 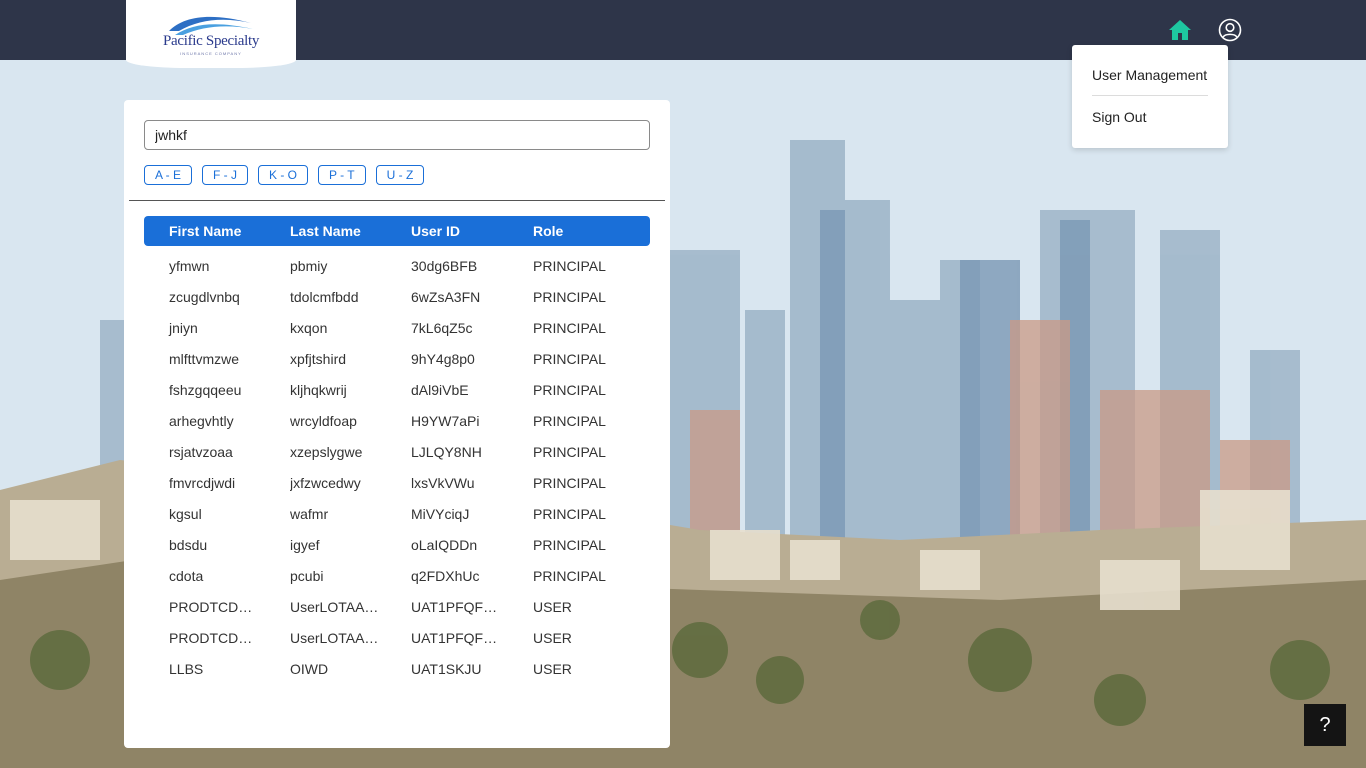 I want to click on alphabet-filter-group: A - E F - J K - O P - T U - Z, so click(x=284, y=175).